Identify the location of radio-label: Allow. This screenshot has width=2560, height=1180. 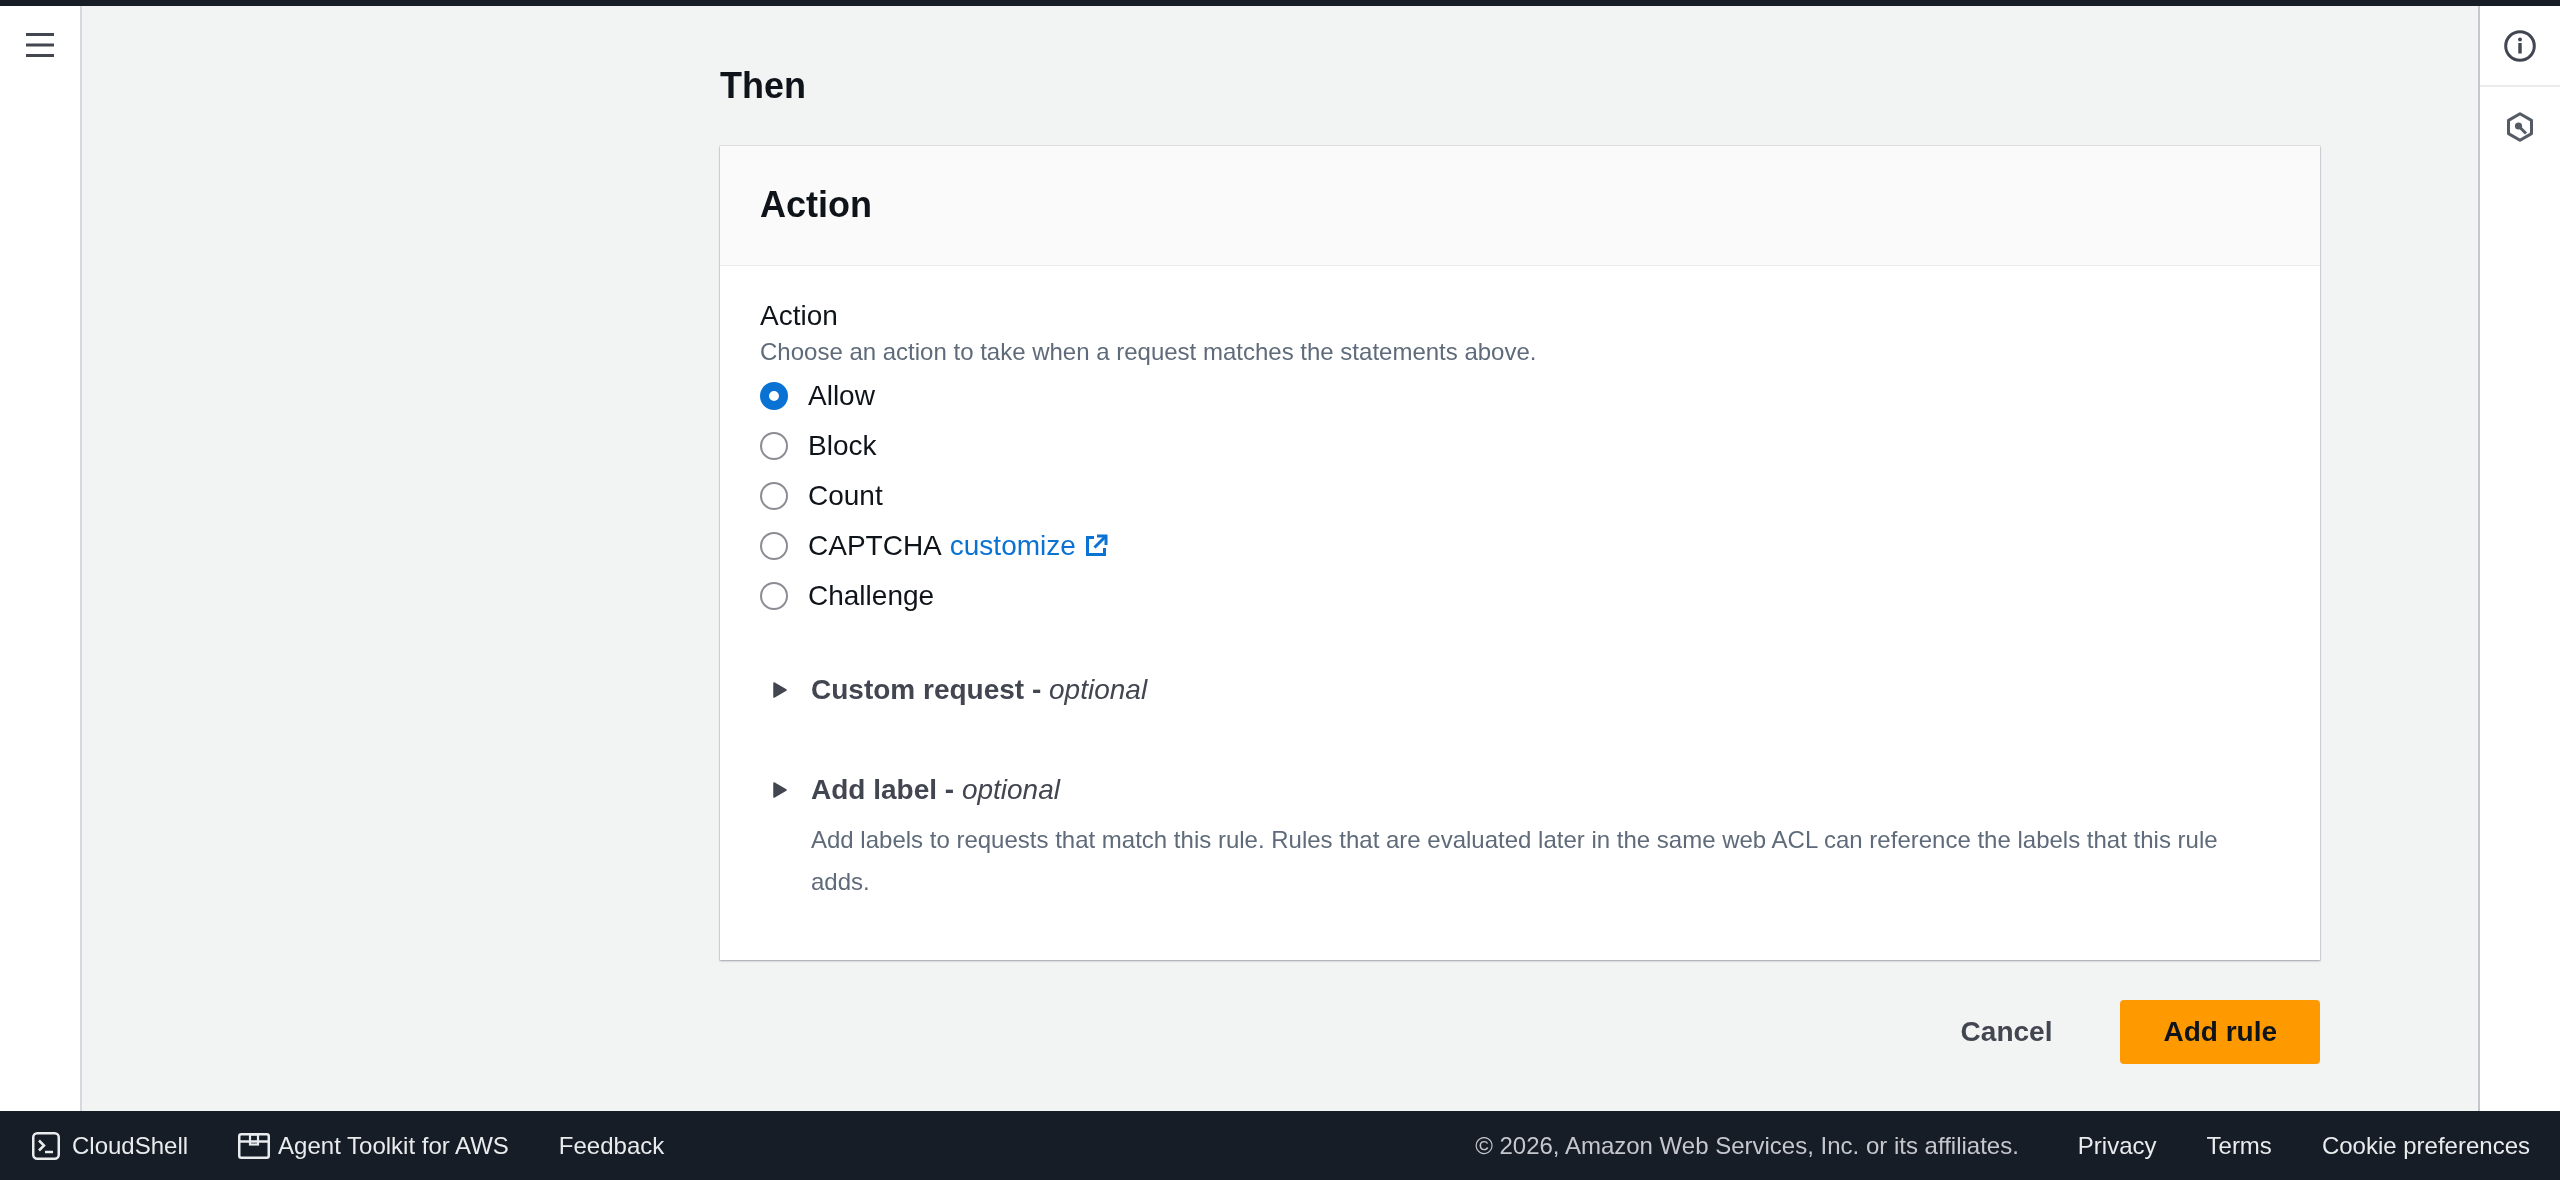
(841, 396).